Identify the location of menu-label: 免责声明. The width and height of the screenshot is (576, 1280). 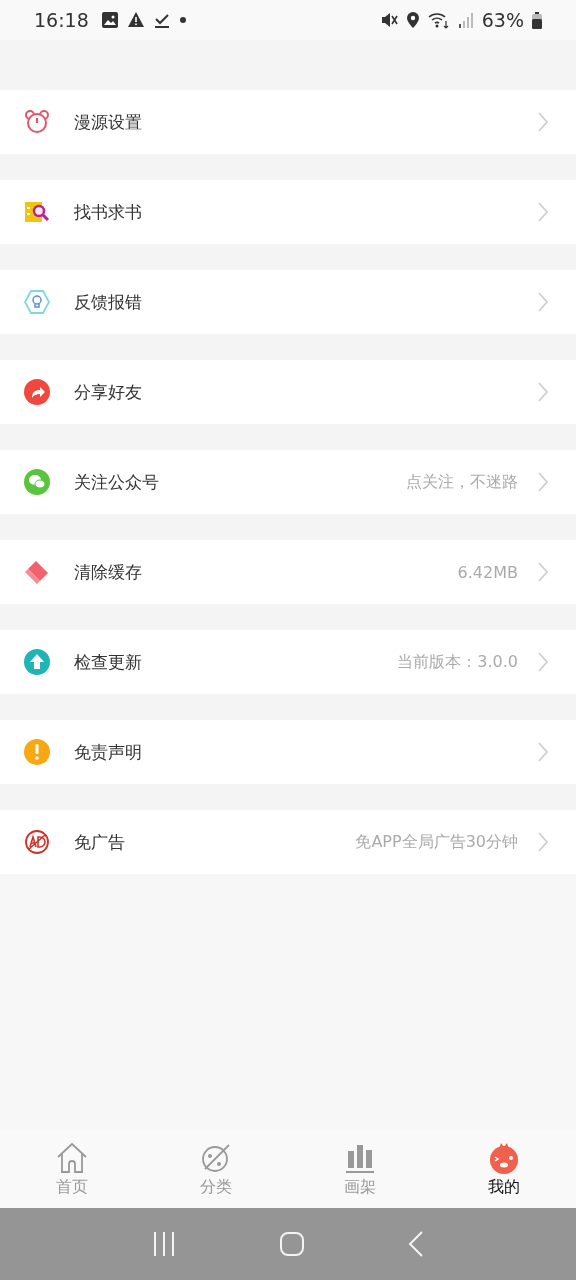
(108, 752).